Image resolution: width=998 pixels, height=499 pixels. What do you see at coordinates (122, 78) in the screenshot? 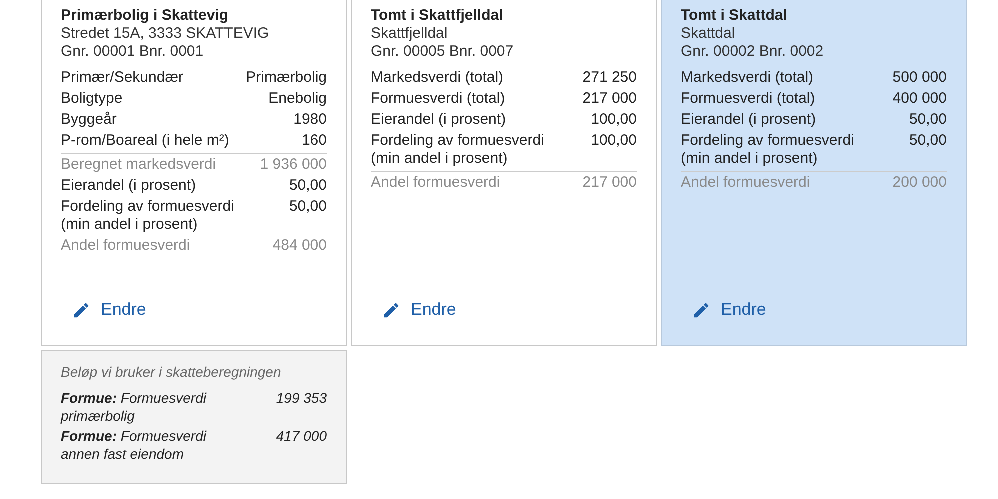
I see `row-label: Primær/Sekundær` at bounding box center [122, 78].